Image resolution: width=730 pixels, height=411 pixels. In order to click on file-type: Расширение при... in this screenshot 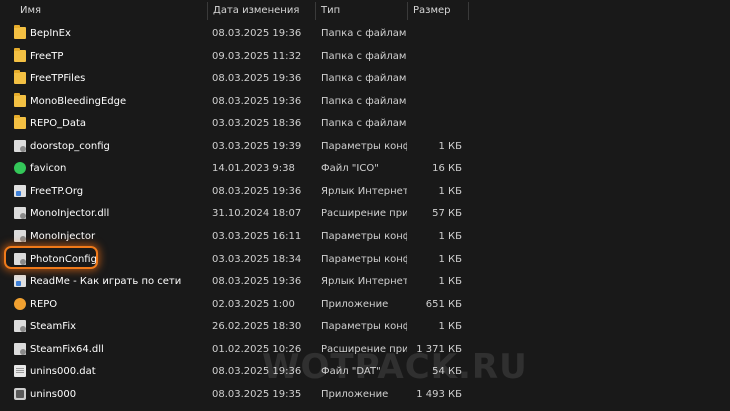, I will do `click(364, 214)`.